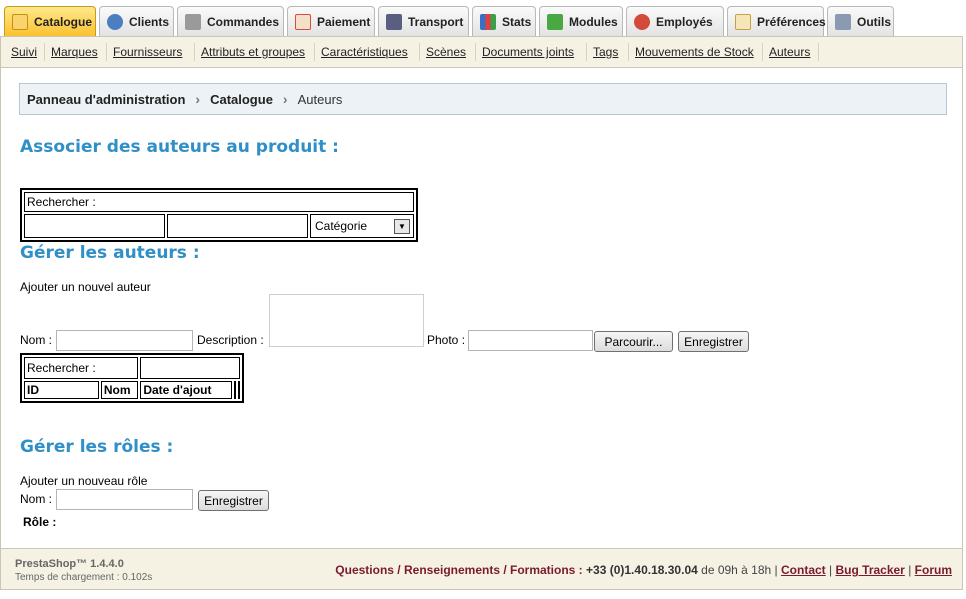 The width and height of the screenshot is (966, 599). What do you see at coordinates (40, 522) in the screenshot?
I see `role-label: Rôle :` at bounding box center [40, 522].